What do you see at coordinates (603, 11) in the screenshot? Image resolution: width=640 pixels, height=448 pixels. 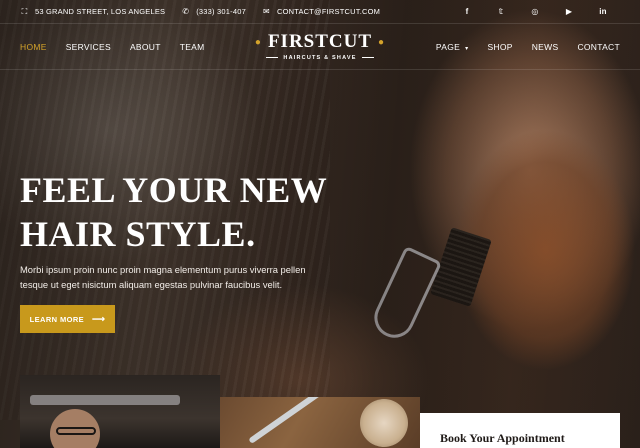 I see `linkedin-icon: in` at bounding box center [603, 11].